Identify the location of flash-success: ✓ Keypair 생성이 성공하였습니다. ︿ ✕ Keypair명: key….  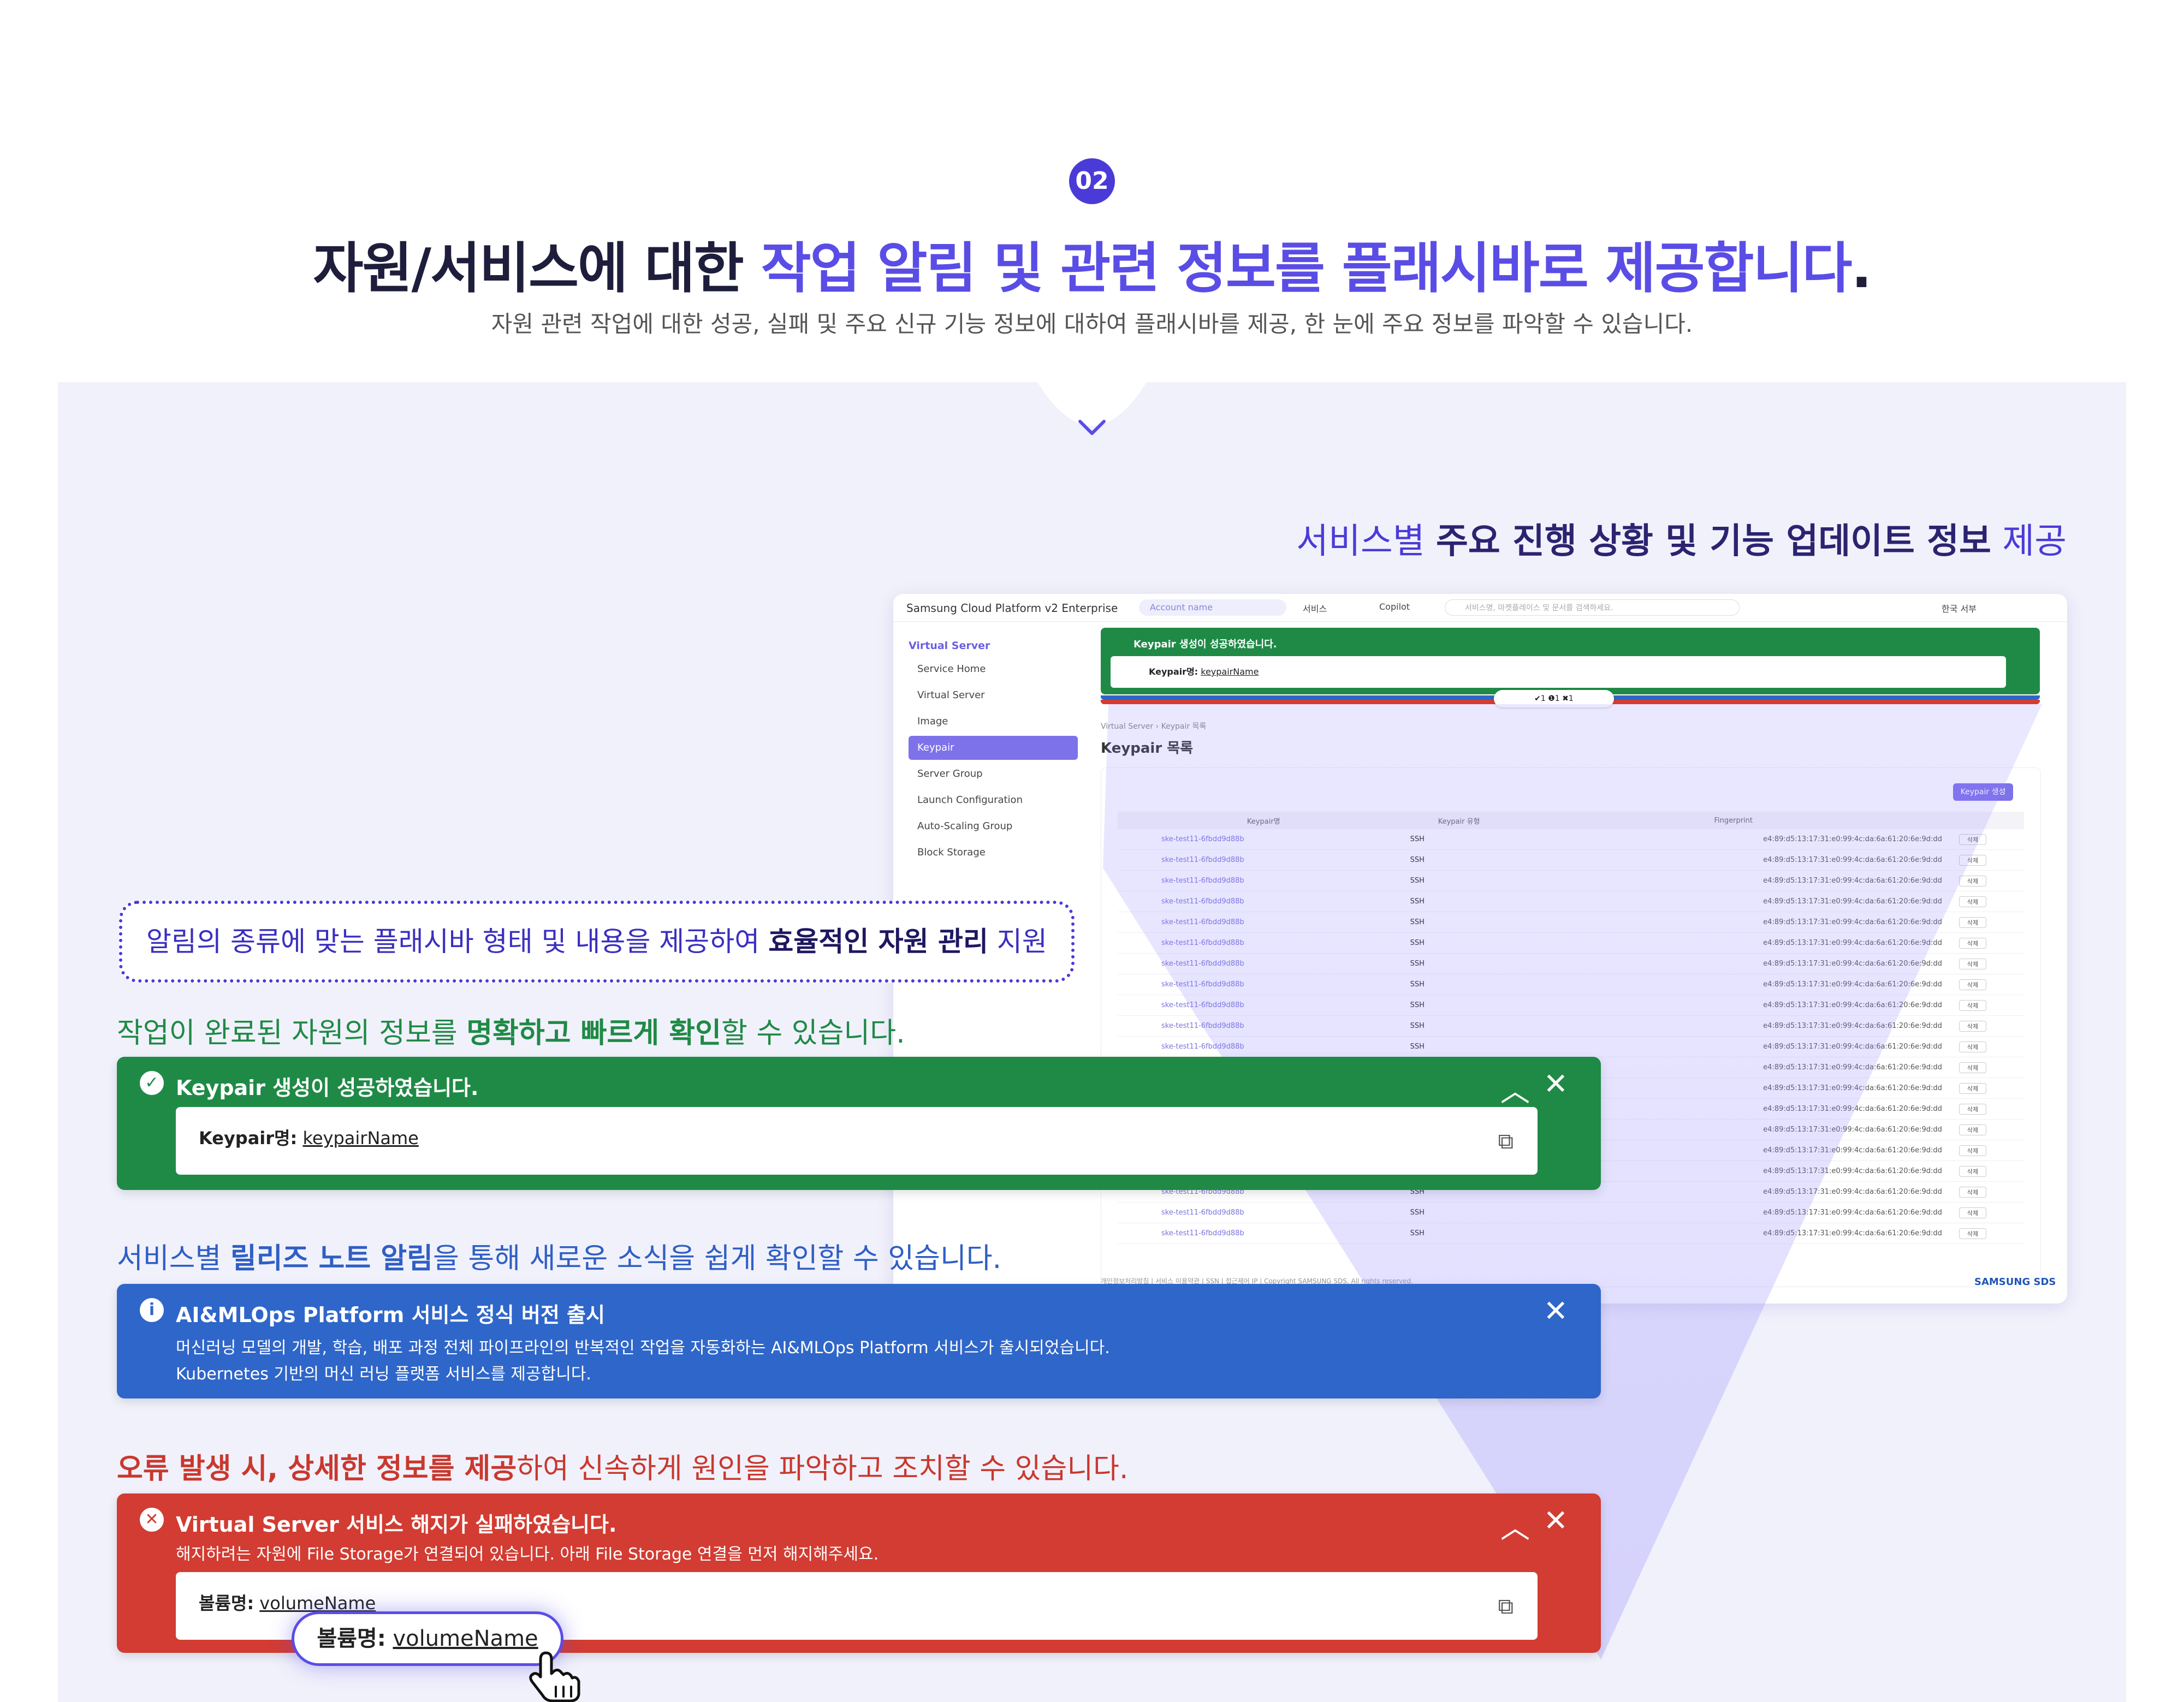
(859, 1123).